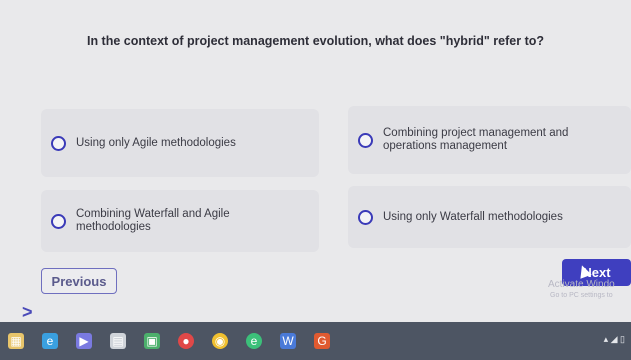  Describe the element at coordinates (473, 216) in the screenshot. I see `answer-label: Using only Waterfall methodologies` at that location.